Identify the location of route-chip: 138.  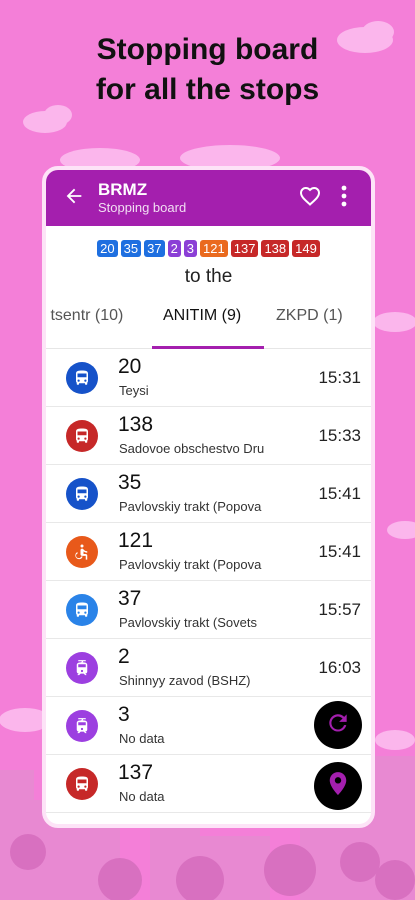
(275, 248).